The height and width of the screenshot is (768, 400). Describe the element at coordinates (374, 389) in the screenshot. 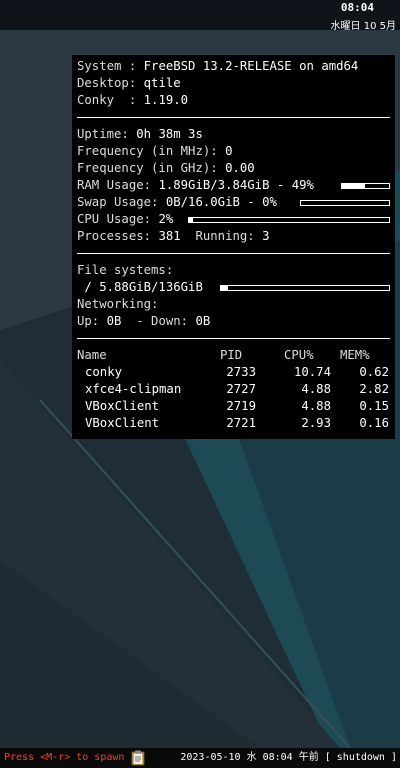

I see `process-mem: 2.82` at that location.